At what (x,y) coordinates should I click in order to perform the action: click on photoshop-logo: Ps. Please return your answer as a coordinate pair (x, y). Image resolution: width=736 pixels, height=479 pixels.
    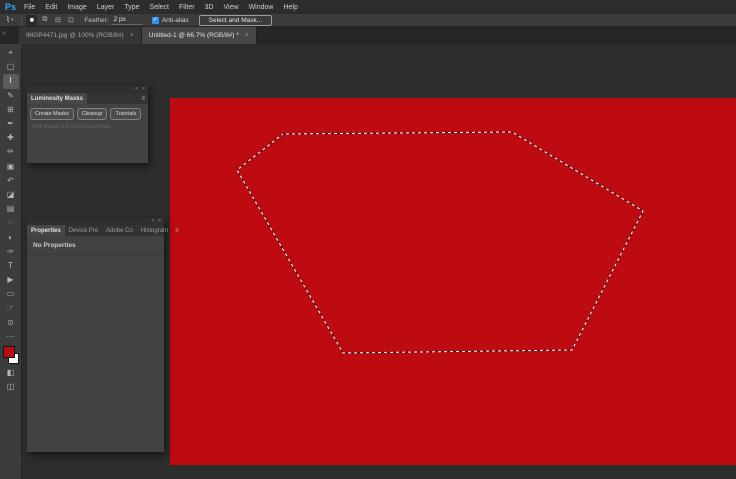
    Looking at the image, I should click on (10, 7).